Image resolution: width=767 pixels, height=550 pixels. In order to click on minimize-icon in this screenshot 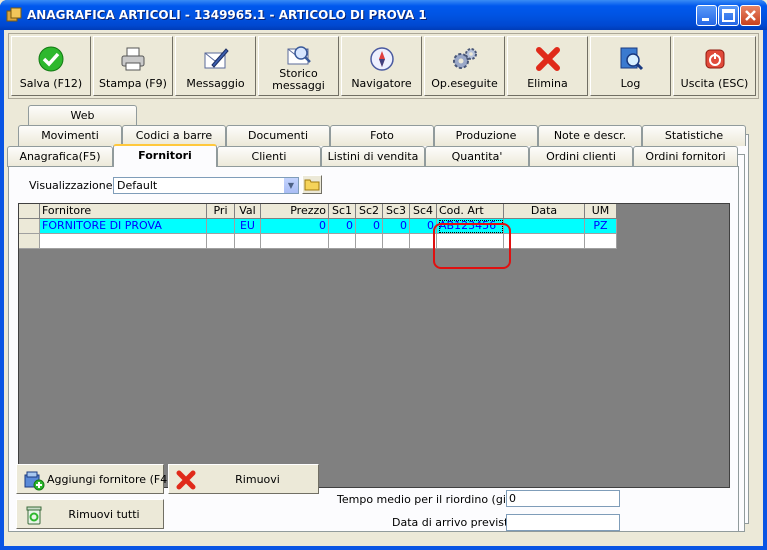, I will do `click(705, 19)`.